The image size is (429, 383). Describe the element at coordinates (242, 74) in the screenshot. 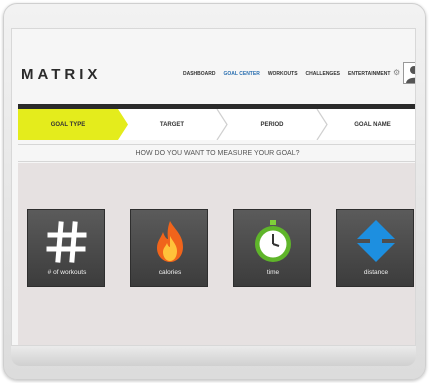

I see `nav-item-goal-center: GOAL CENTER` at that location.